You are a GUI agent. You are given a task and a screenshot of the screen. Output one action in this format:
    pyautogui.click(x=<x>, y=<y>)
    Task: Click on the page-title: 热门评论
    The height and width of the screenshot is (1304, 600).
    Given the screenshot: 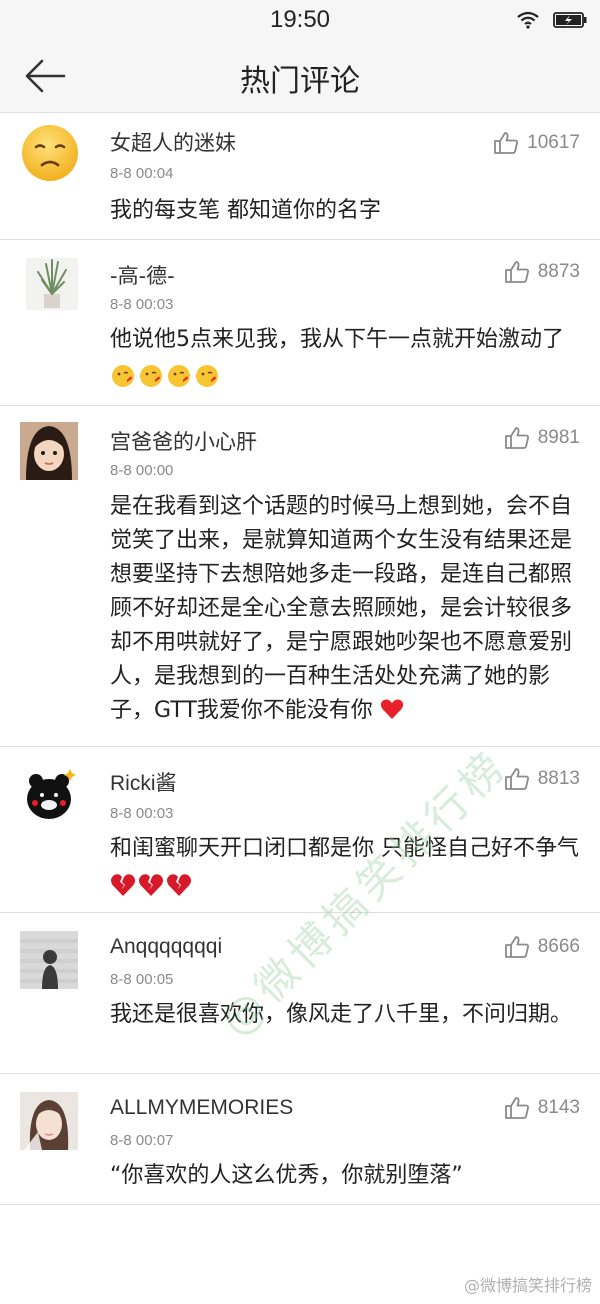 What is the action you would take?
    pyautogui.click(x=300, y=81)
    